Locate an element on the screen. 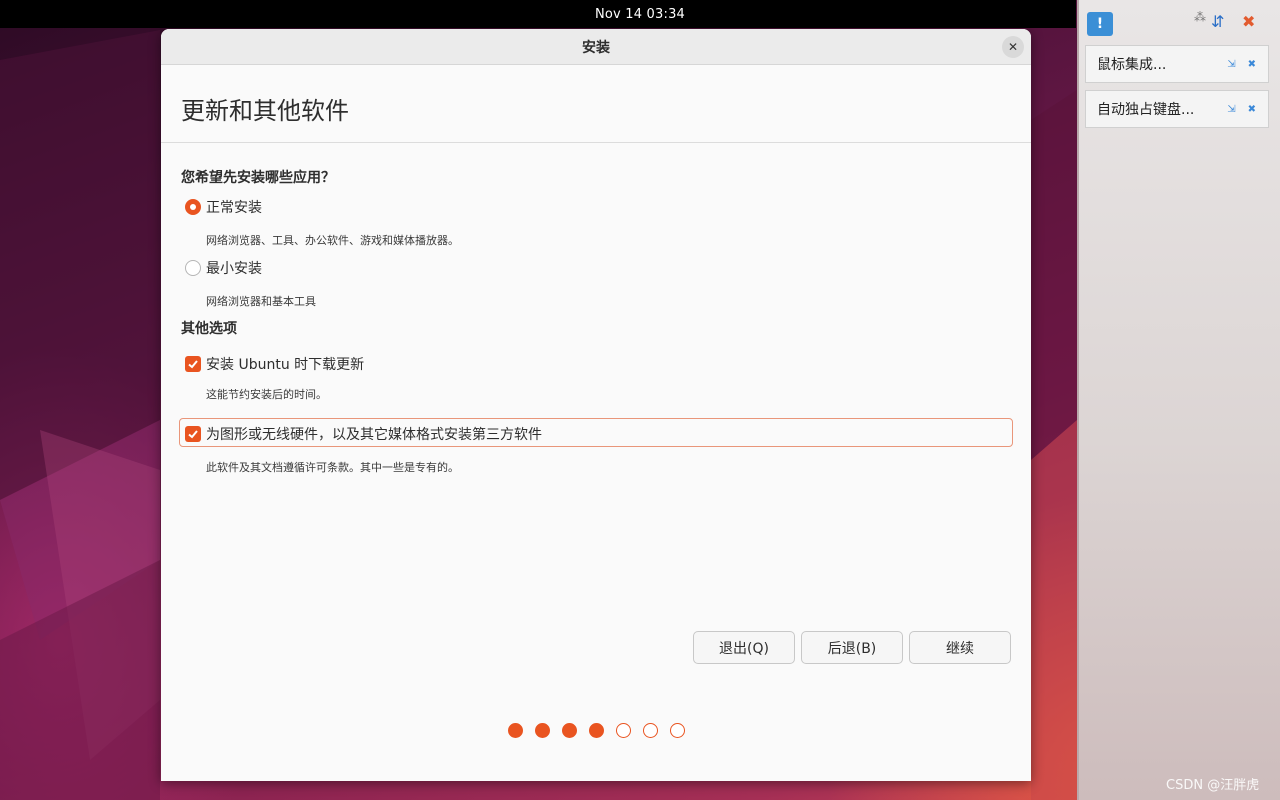  download-updates-label: 安装 Ubuntu 时下载更新 is located at coordinates (285, 364).